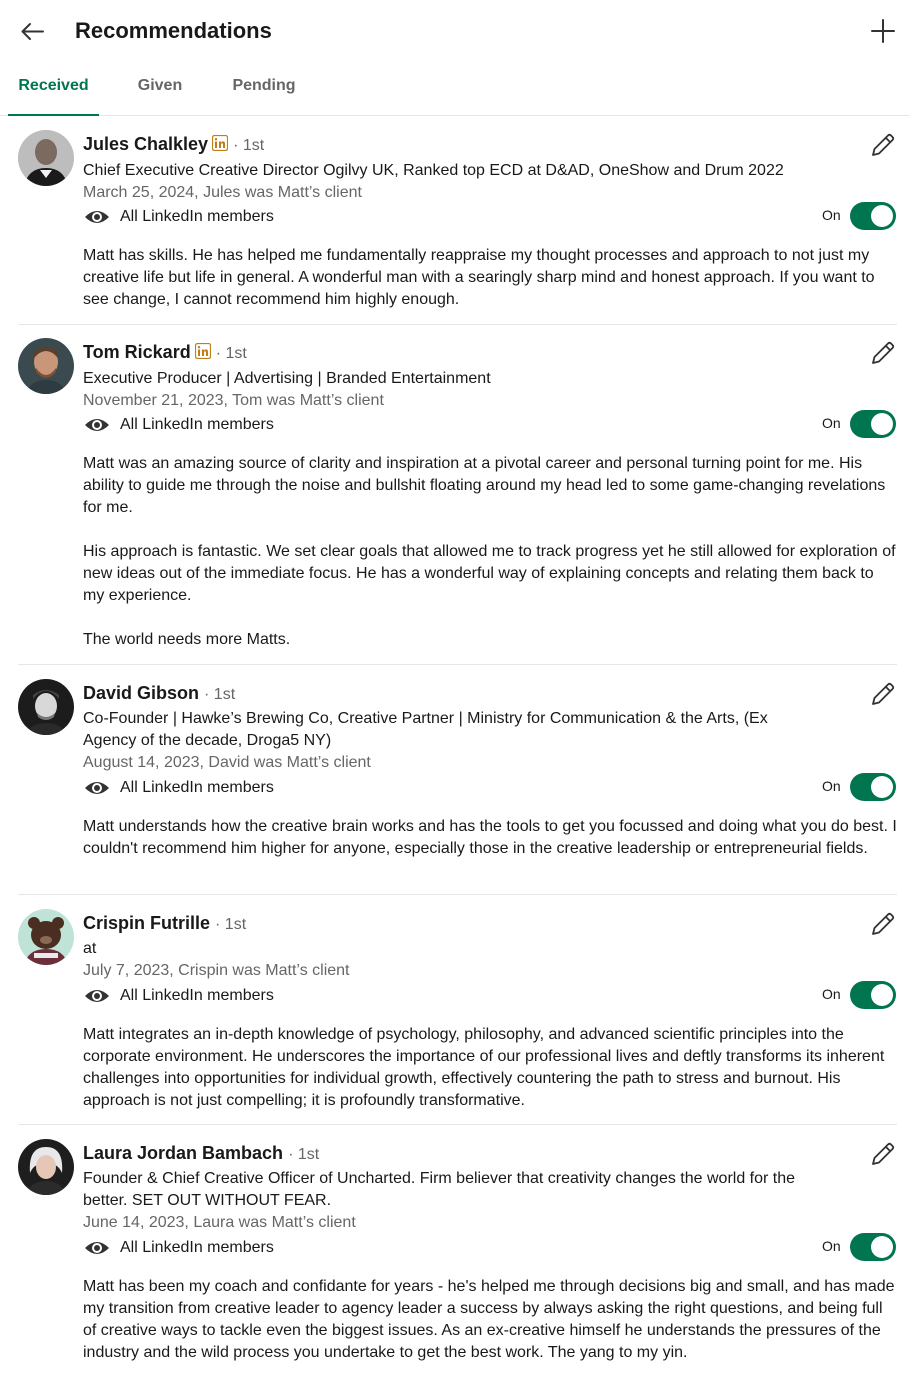 The width and height of the screenshot is (910, 1375). Describe the element at coordinates (141, 693) in the screenshot. I see `recommender-name: David Gibson` at that location.